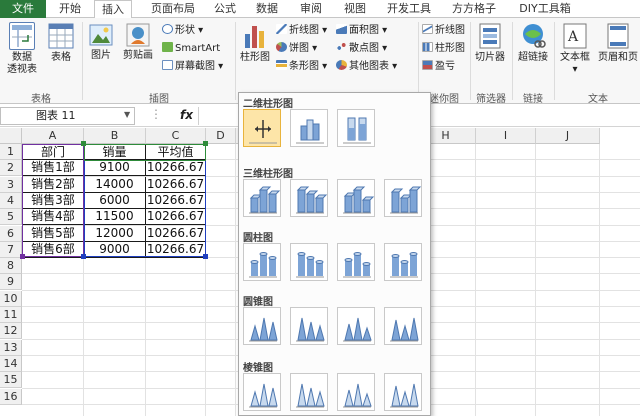  I want to click on tab-file: 文件, so click(23, 9).